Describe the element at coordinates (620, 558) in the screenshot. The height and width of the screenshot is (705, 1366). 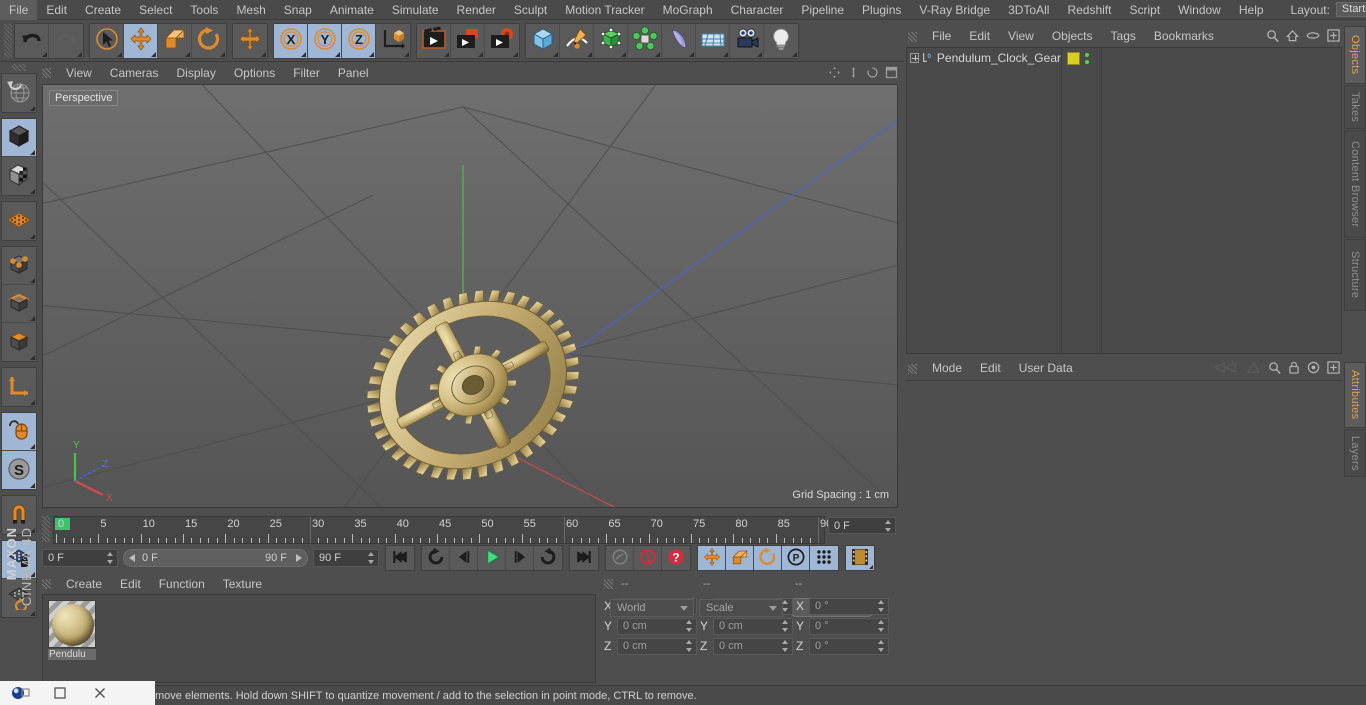
I see `record-key-button` at that location.